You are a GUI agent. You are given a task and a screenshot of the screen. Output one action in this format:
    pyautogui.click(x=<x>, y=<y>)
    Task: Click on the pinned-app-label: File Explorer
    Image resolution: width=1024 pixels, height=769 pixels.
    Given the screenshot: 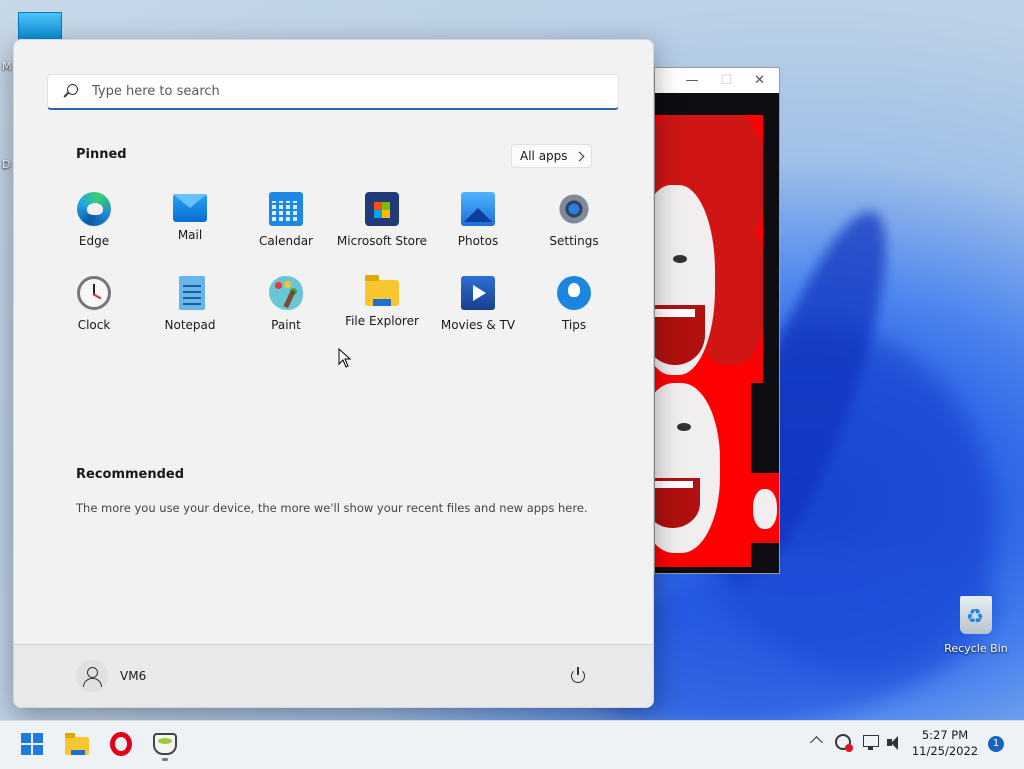 What is the action you would take?
    pyautogui.click(x=382, y=321)
    